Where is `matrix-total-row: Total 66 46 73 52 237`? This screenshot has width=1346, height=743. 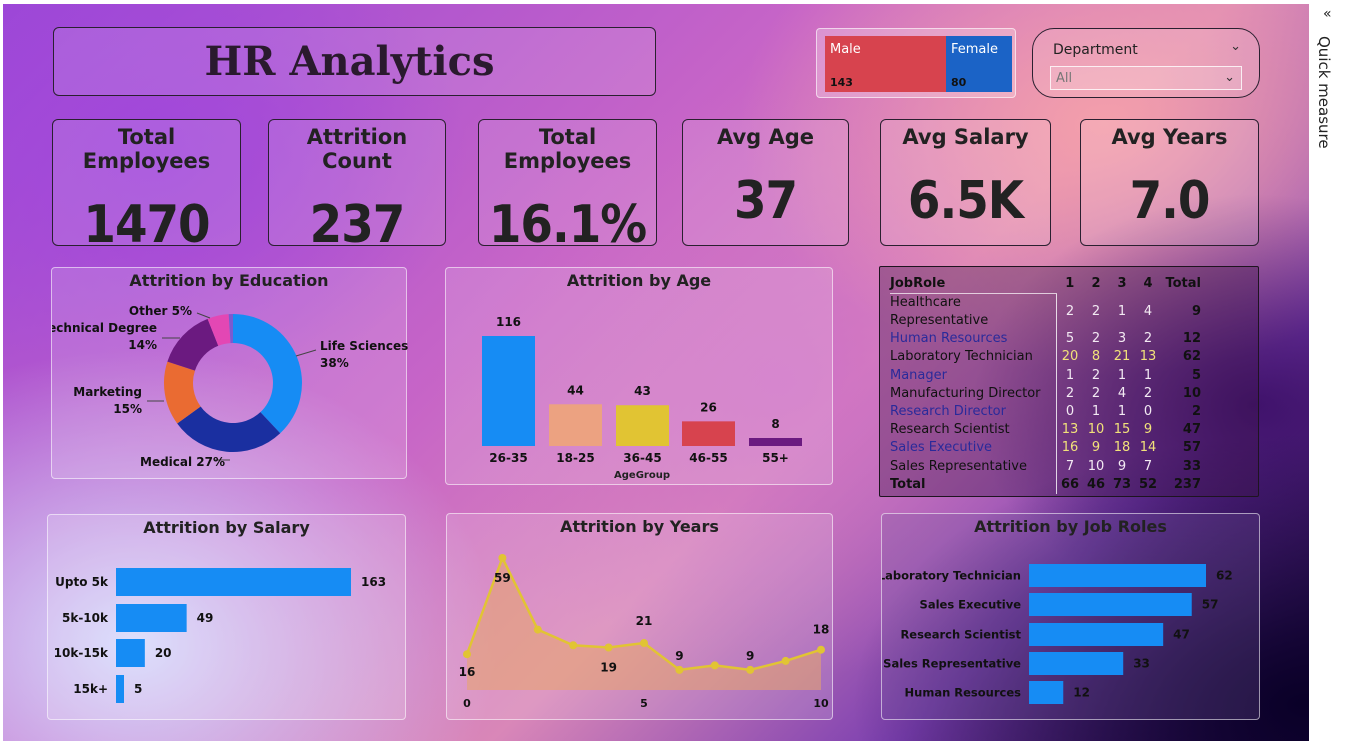
matrix-total-row: Total 66 46 73 52 237 is located at coordinates (1045, 484).